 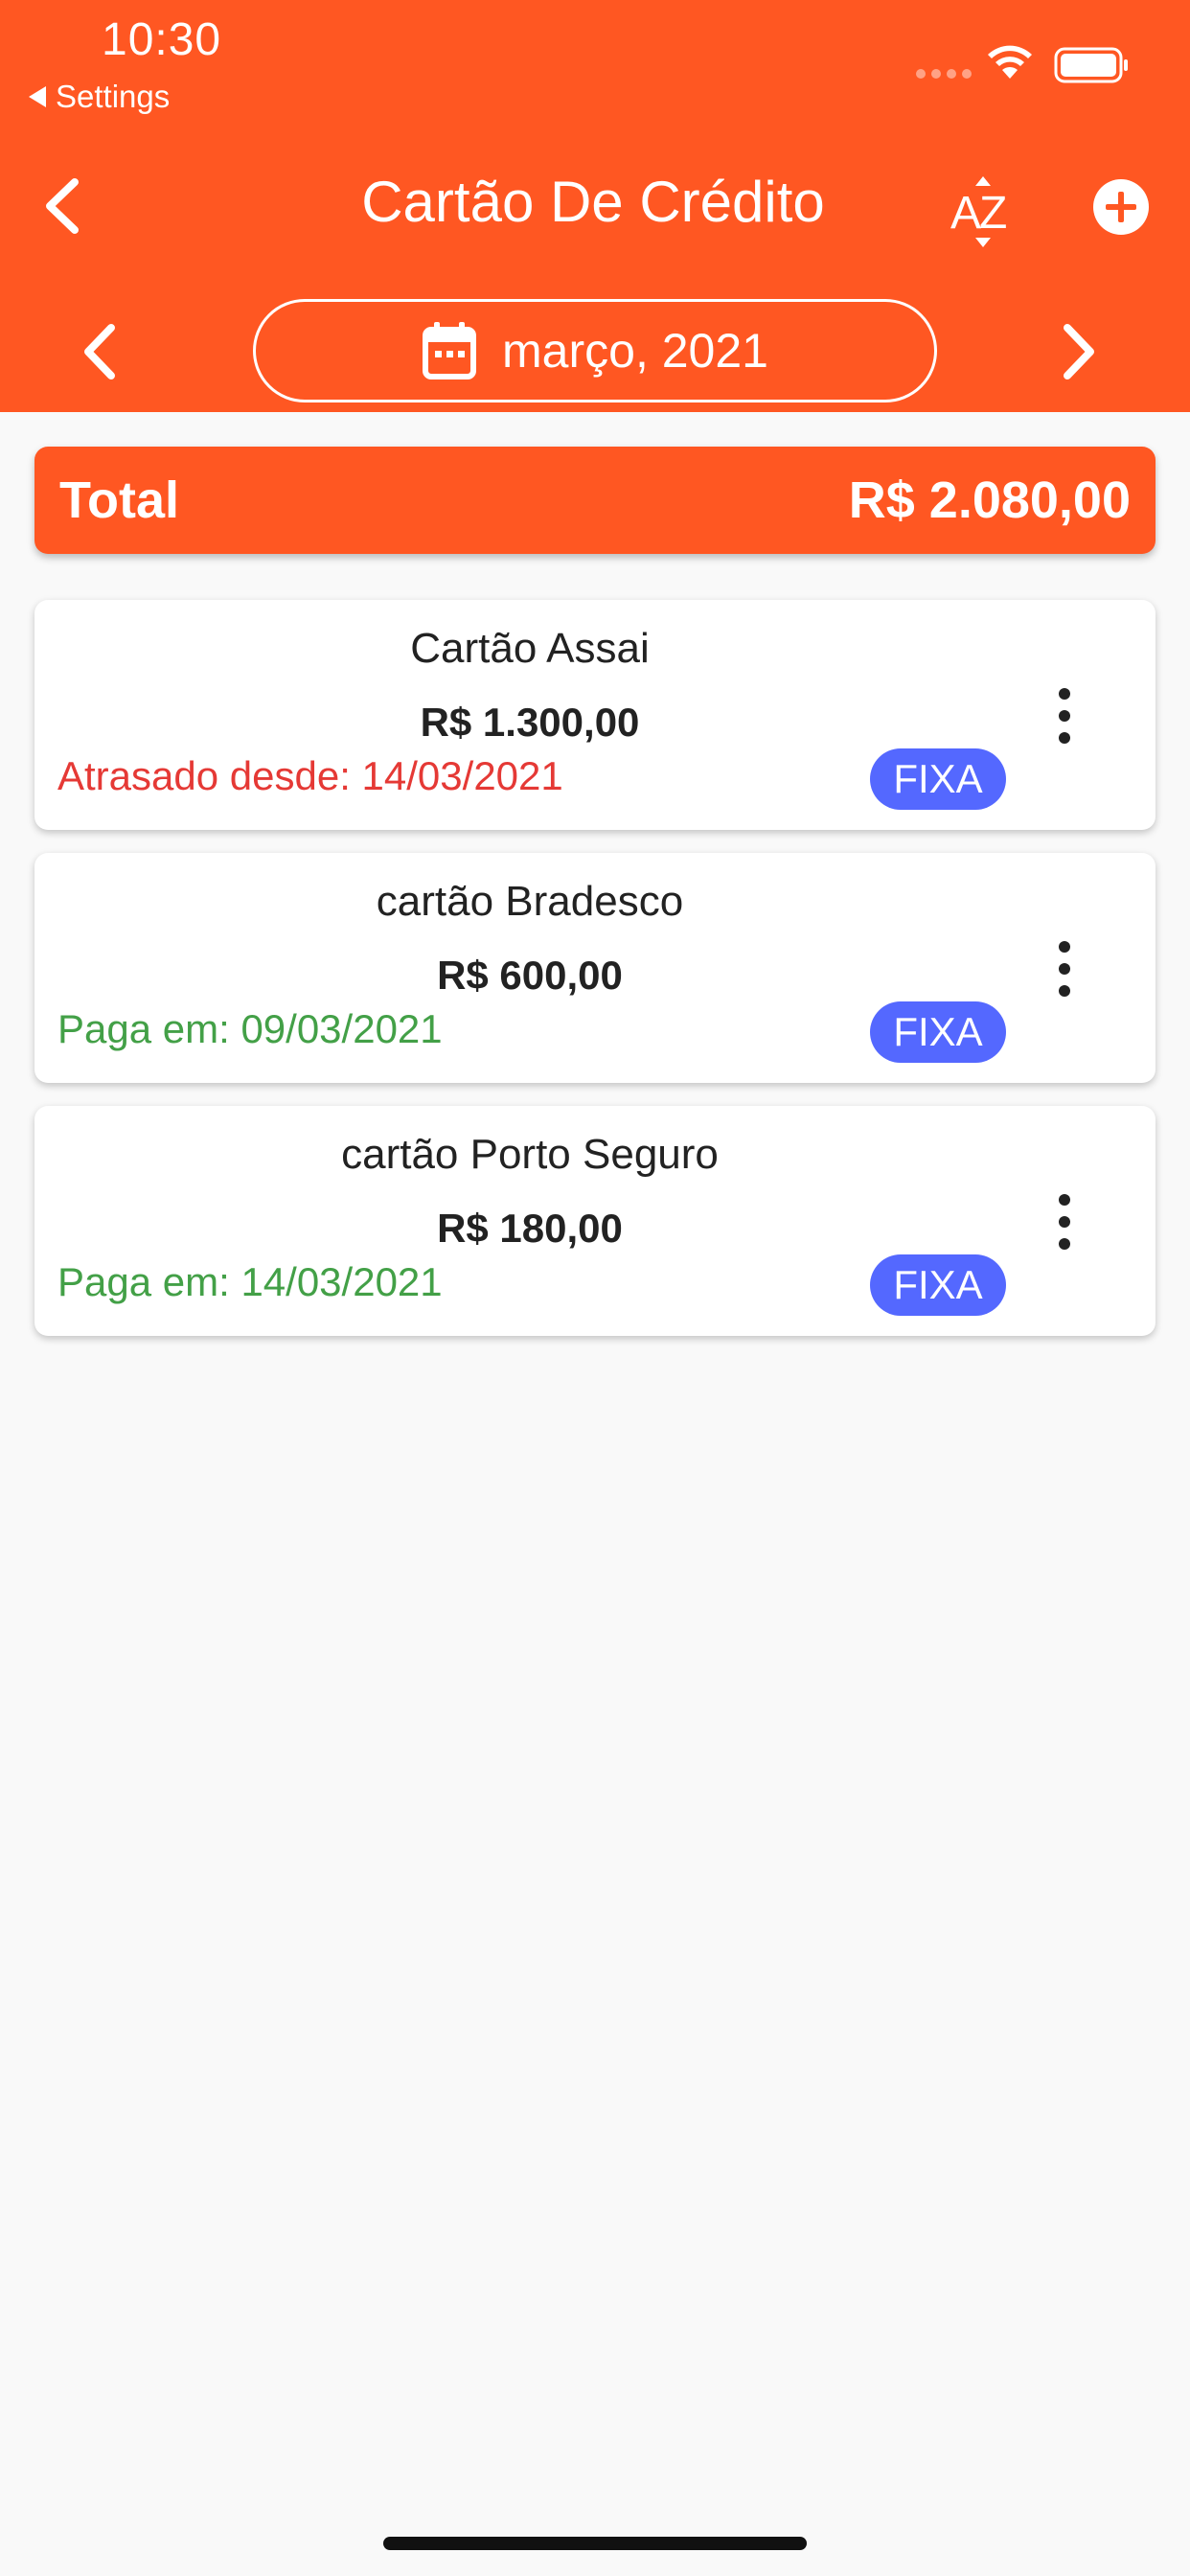 I want to click on card-status: Atrasado desde: 14/03/2021, so click(x=310, y=775).